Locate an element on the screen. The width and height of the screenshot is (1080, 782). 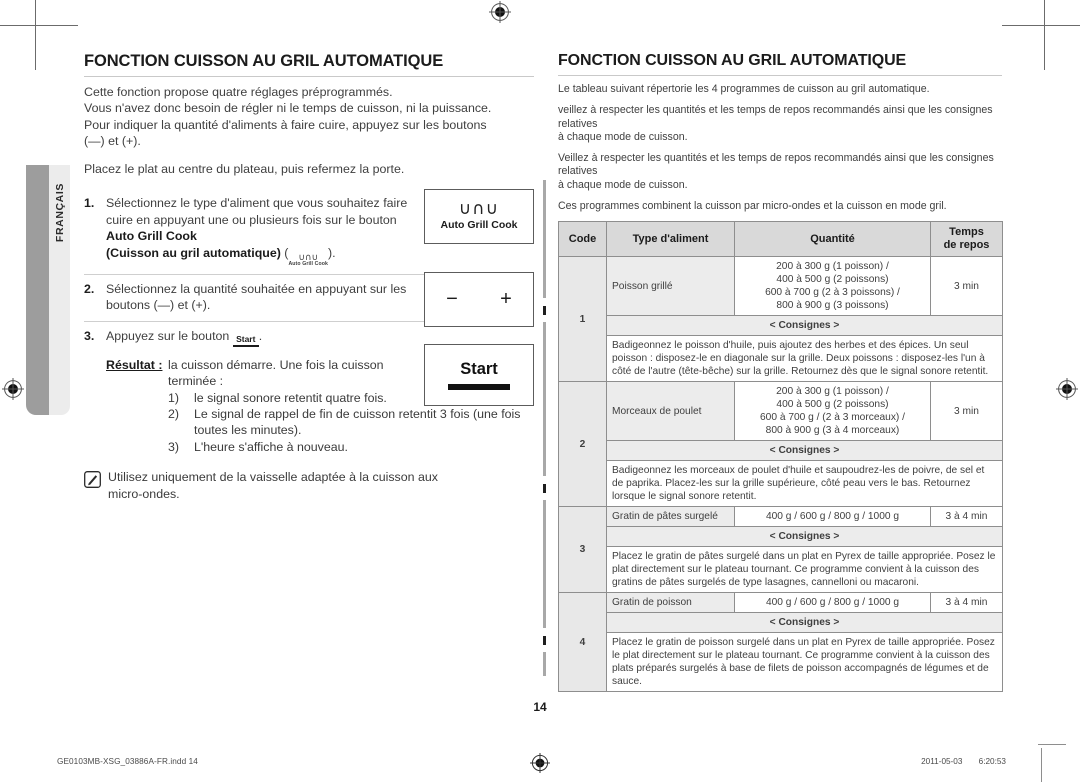
step-3-text-a: Appuyez sur le bouton is located at coordinates (169, 335).